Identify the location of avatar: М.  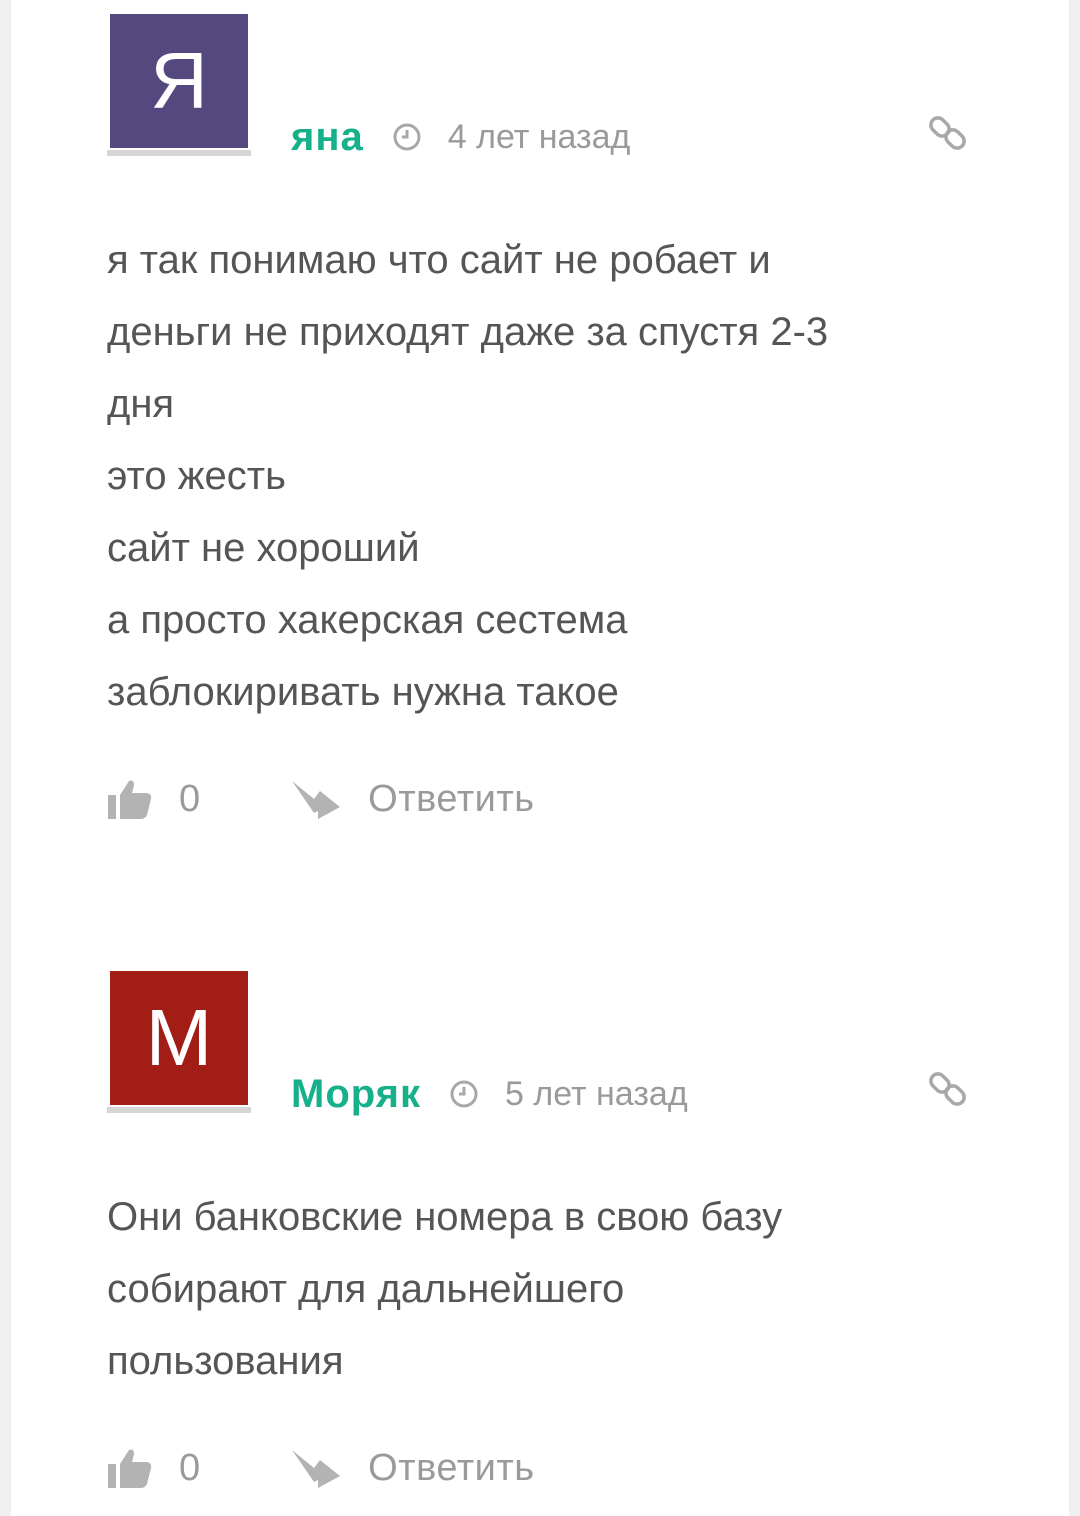
(179, 1042).